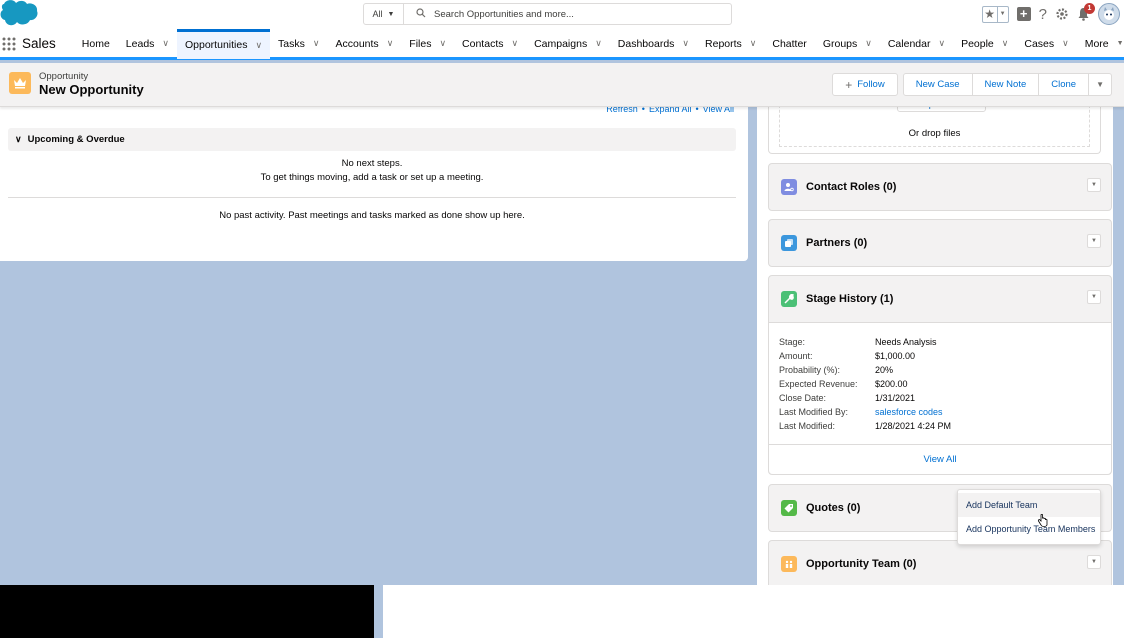 The image size is (1124, 638). What do you see at coordinates (940, 187) in the screenshot?
I see `card-header: Contact Roles (0) ▼` at bounding box center [940, 187].